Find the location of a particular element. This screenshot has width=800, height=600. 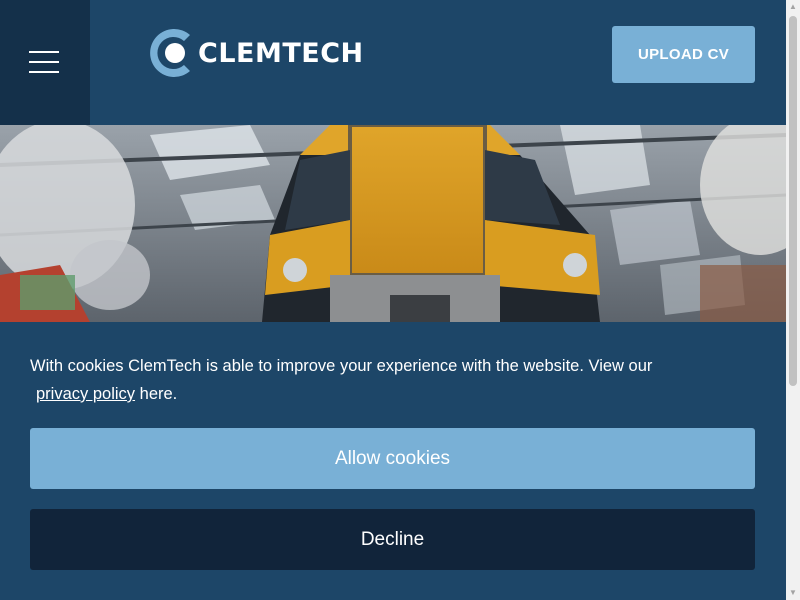

scroll-up-arrow-icon: ▲ is located at coordinates (793, 7).